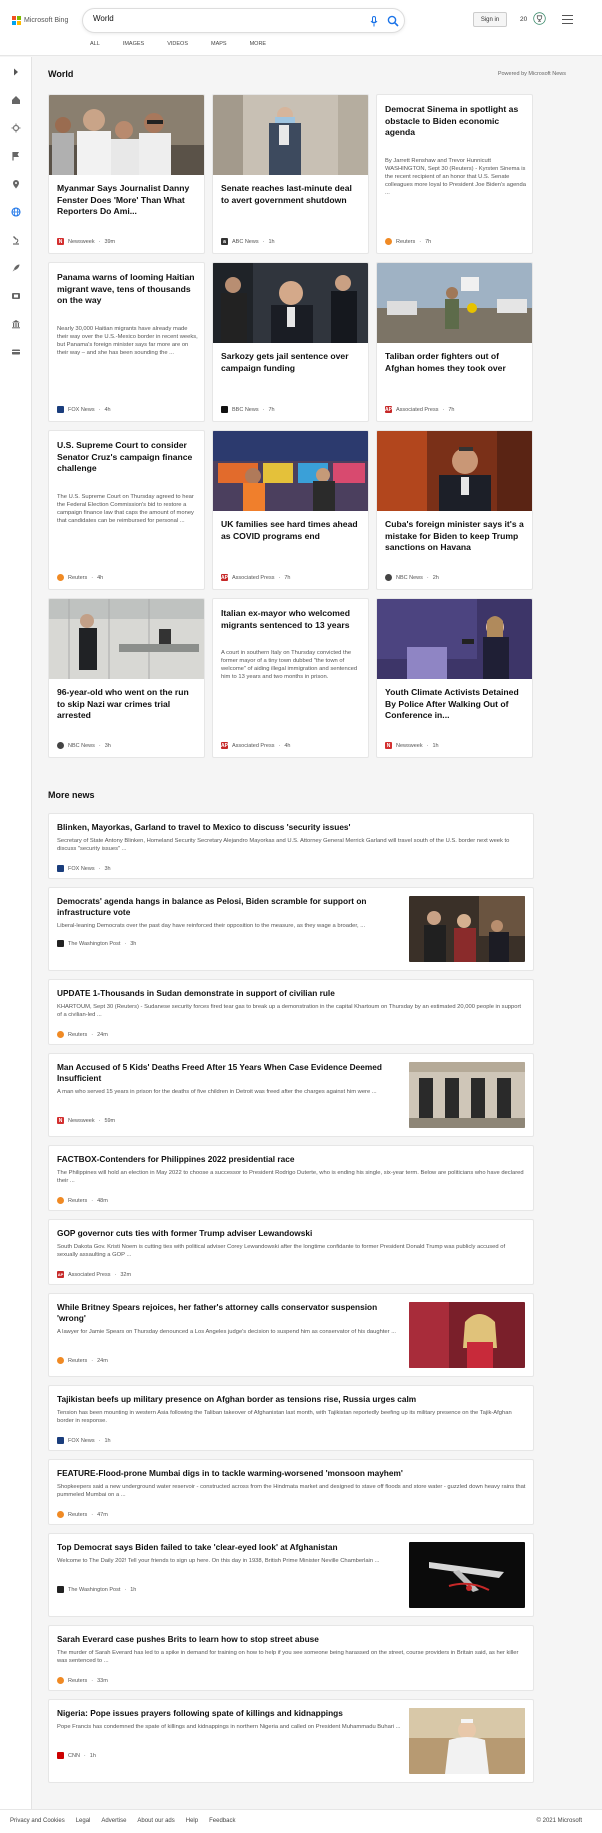  What do you see at coordinates (94, 1274) in the screenshot?
I see `row-source: AP Associated Press · 32m` at bounding box center [94, 1274].